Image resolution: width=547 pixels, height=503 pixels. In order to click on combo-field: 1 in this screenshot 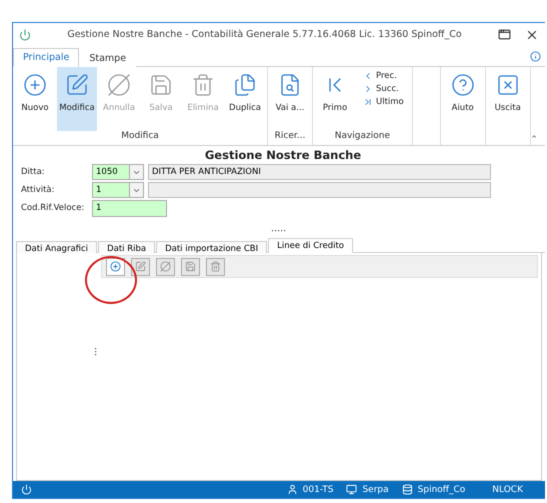, I will do `click(118, 190)`.